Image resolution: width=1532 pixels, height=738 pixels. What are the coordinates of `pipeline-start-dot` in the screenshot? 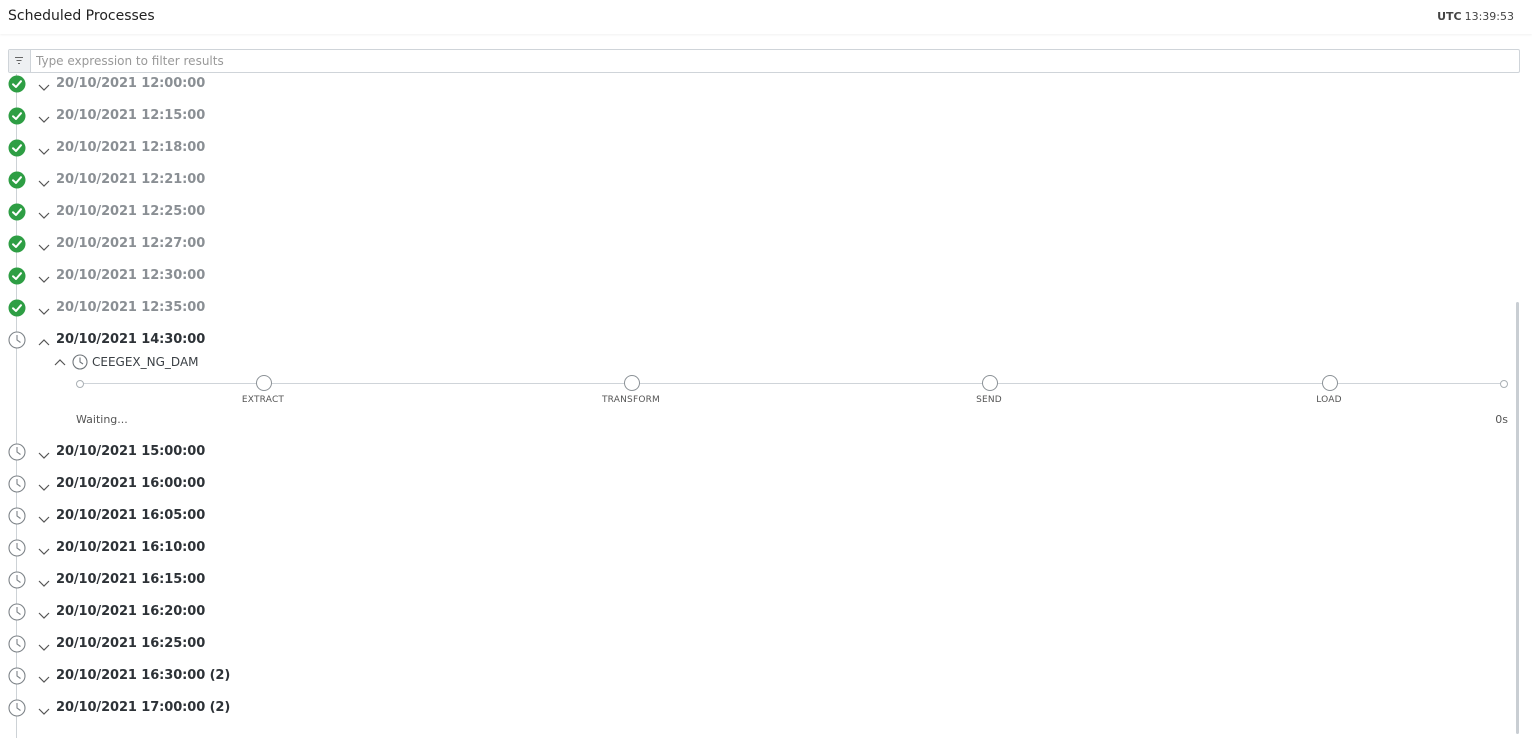 It's located at (80, 384).